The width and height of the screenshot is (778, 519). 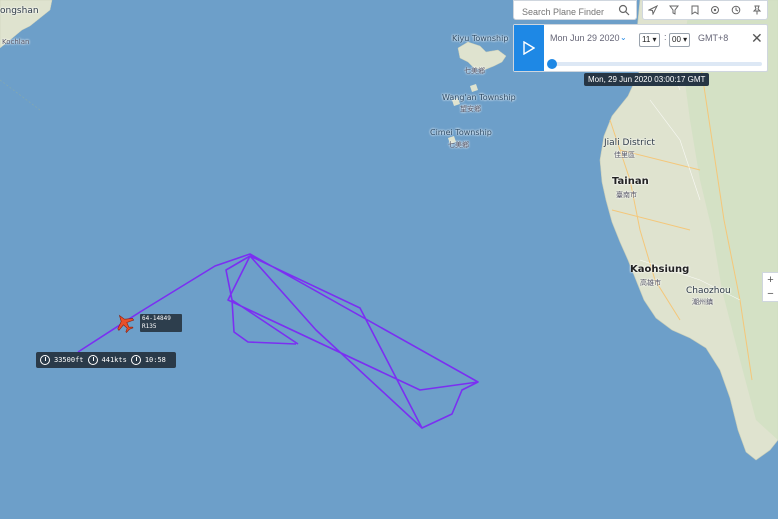 I want to click on map-label-chaozhou: Chaozhou, so click(x=708, y=291).